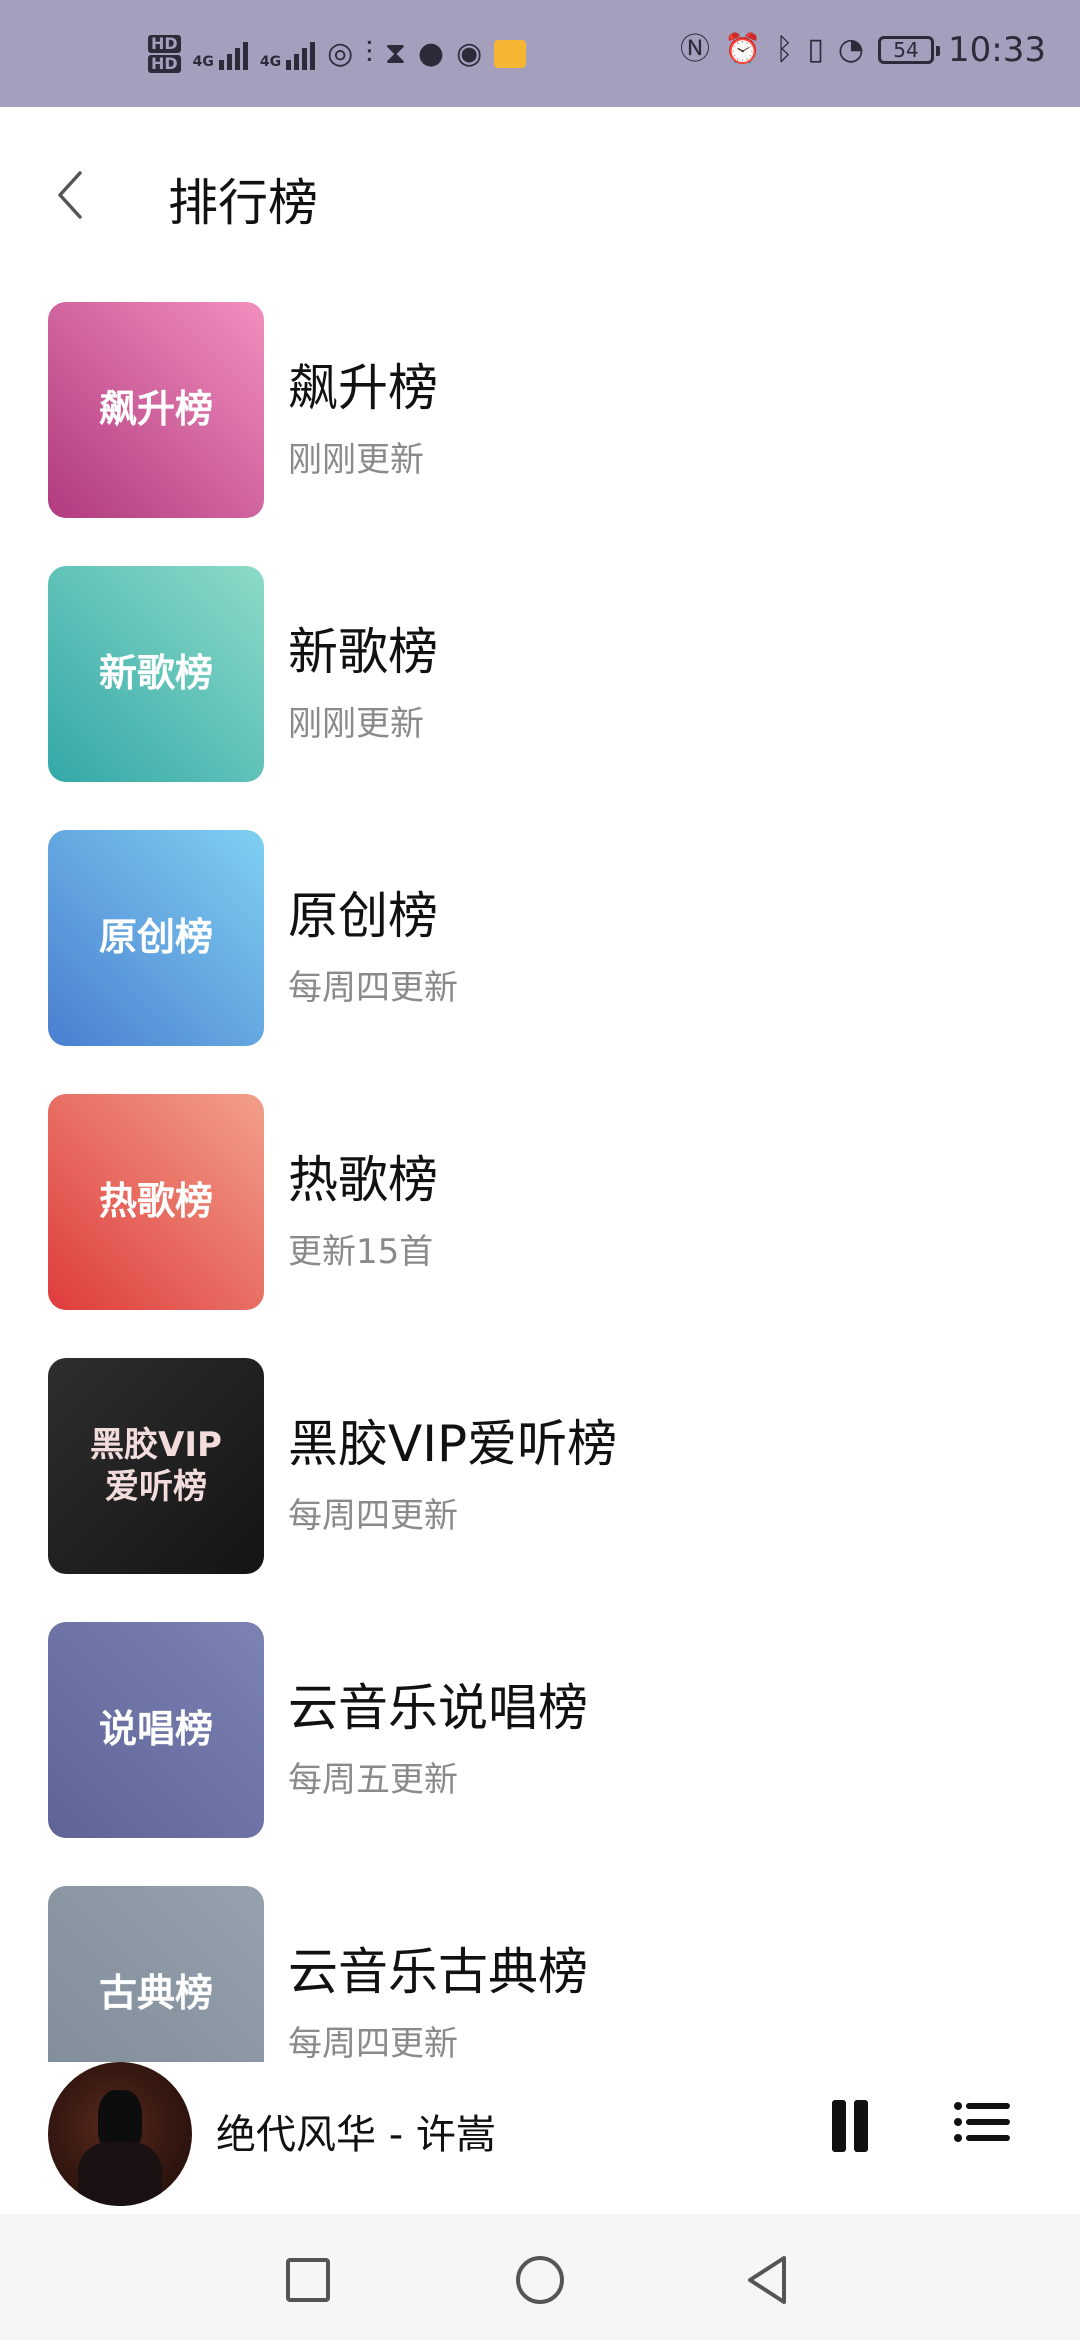  Describe the element at coordinates (742, 49) in the screenshot. I see `alarm-icon: ⏰` at that location.